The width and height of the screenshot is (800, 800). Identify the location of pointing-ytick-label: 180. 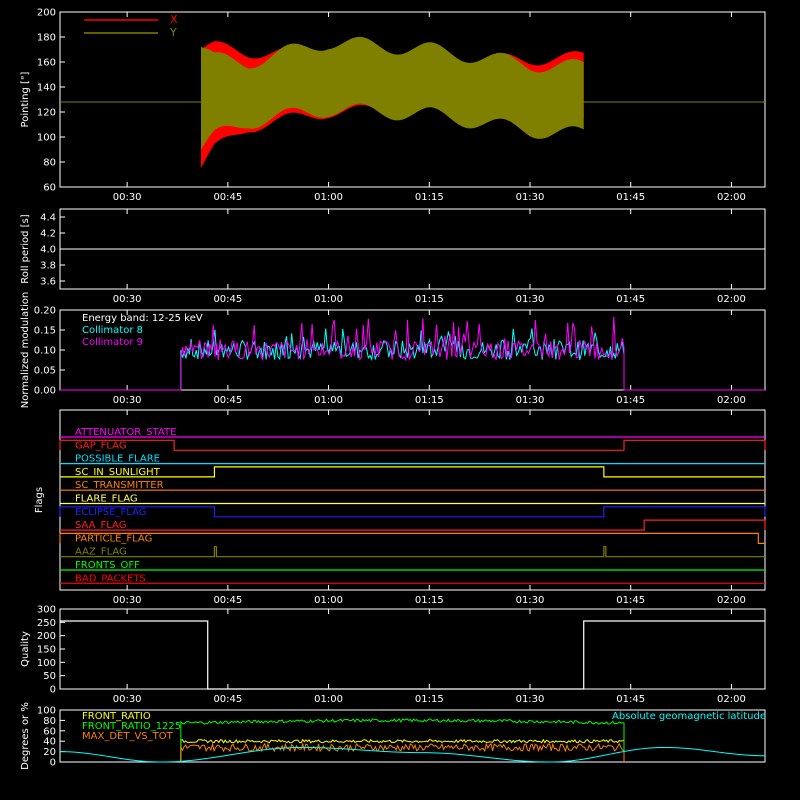
(46, 38).